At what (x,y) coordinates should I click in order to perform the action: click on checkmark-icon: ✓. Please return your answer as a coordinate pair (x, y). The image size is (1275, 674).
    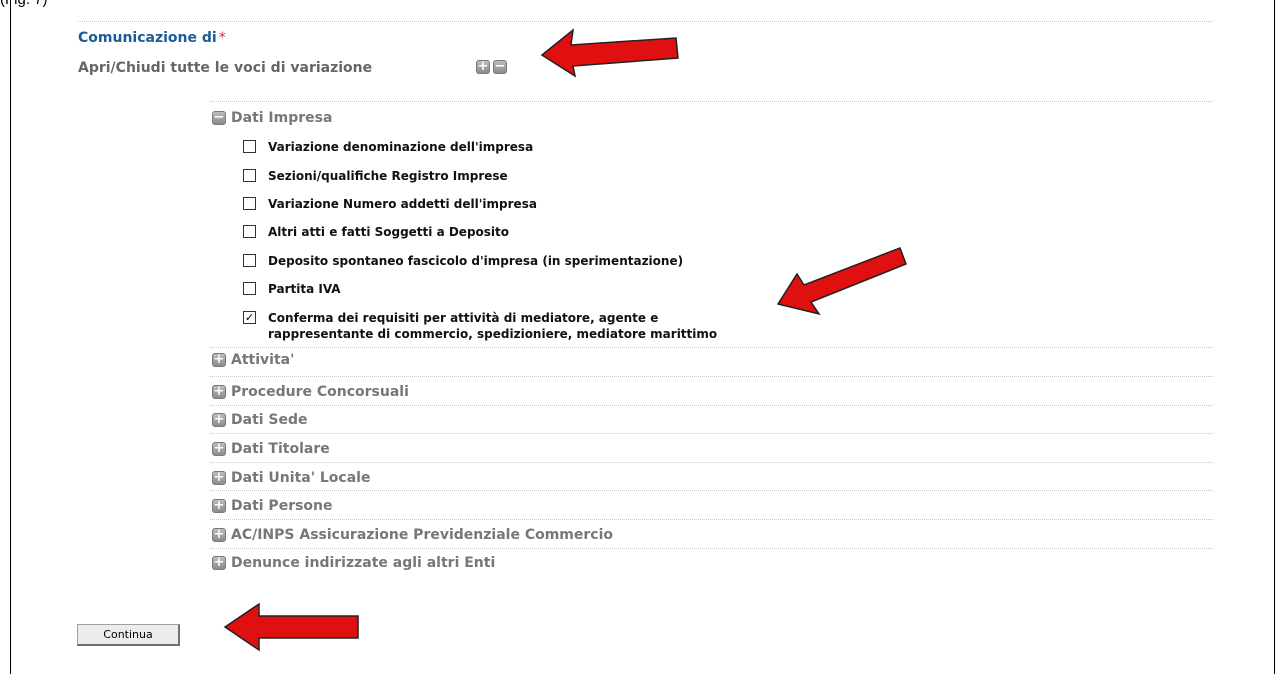
    Looking at the image, I should click on (249, 317).